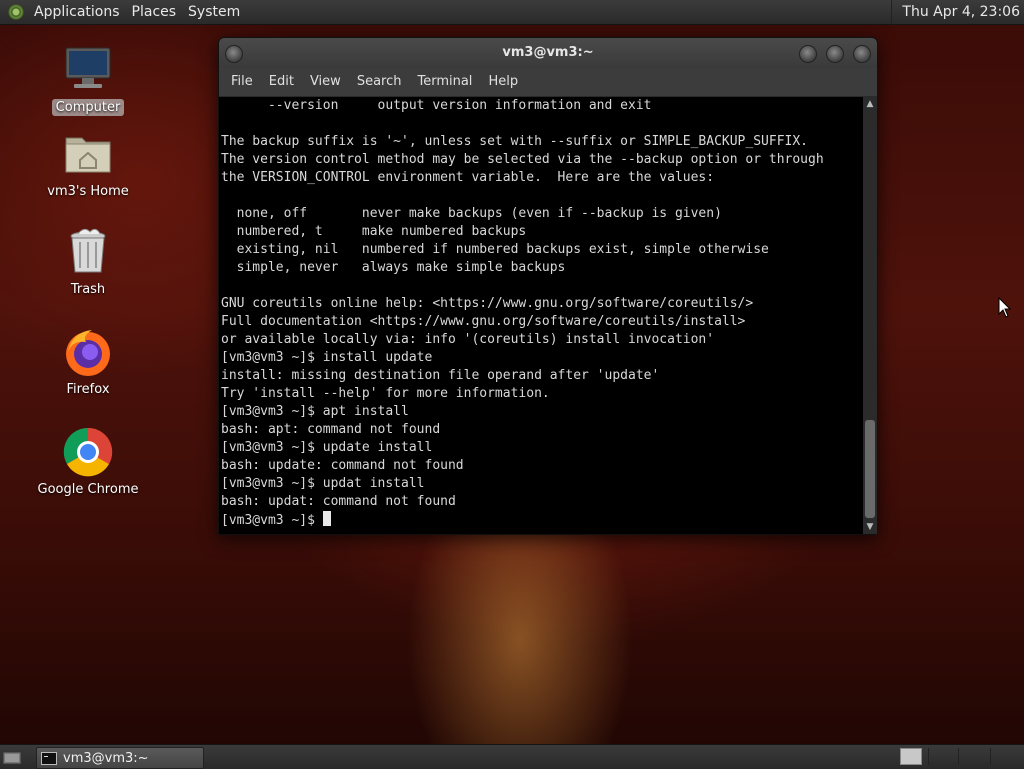  I want to click on terminal-line: [vm3@vm3 ~]$ install update, so click(327, 357).